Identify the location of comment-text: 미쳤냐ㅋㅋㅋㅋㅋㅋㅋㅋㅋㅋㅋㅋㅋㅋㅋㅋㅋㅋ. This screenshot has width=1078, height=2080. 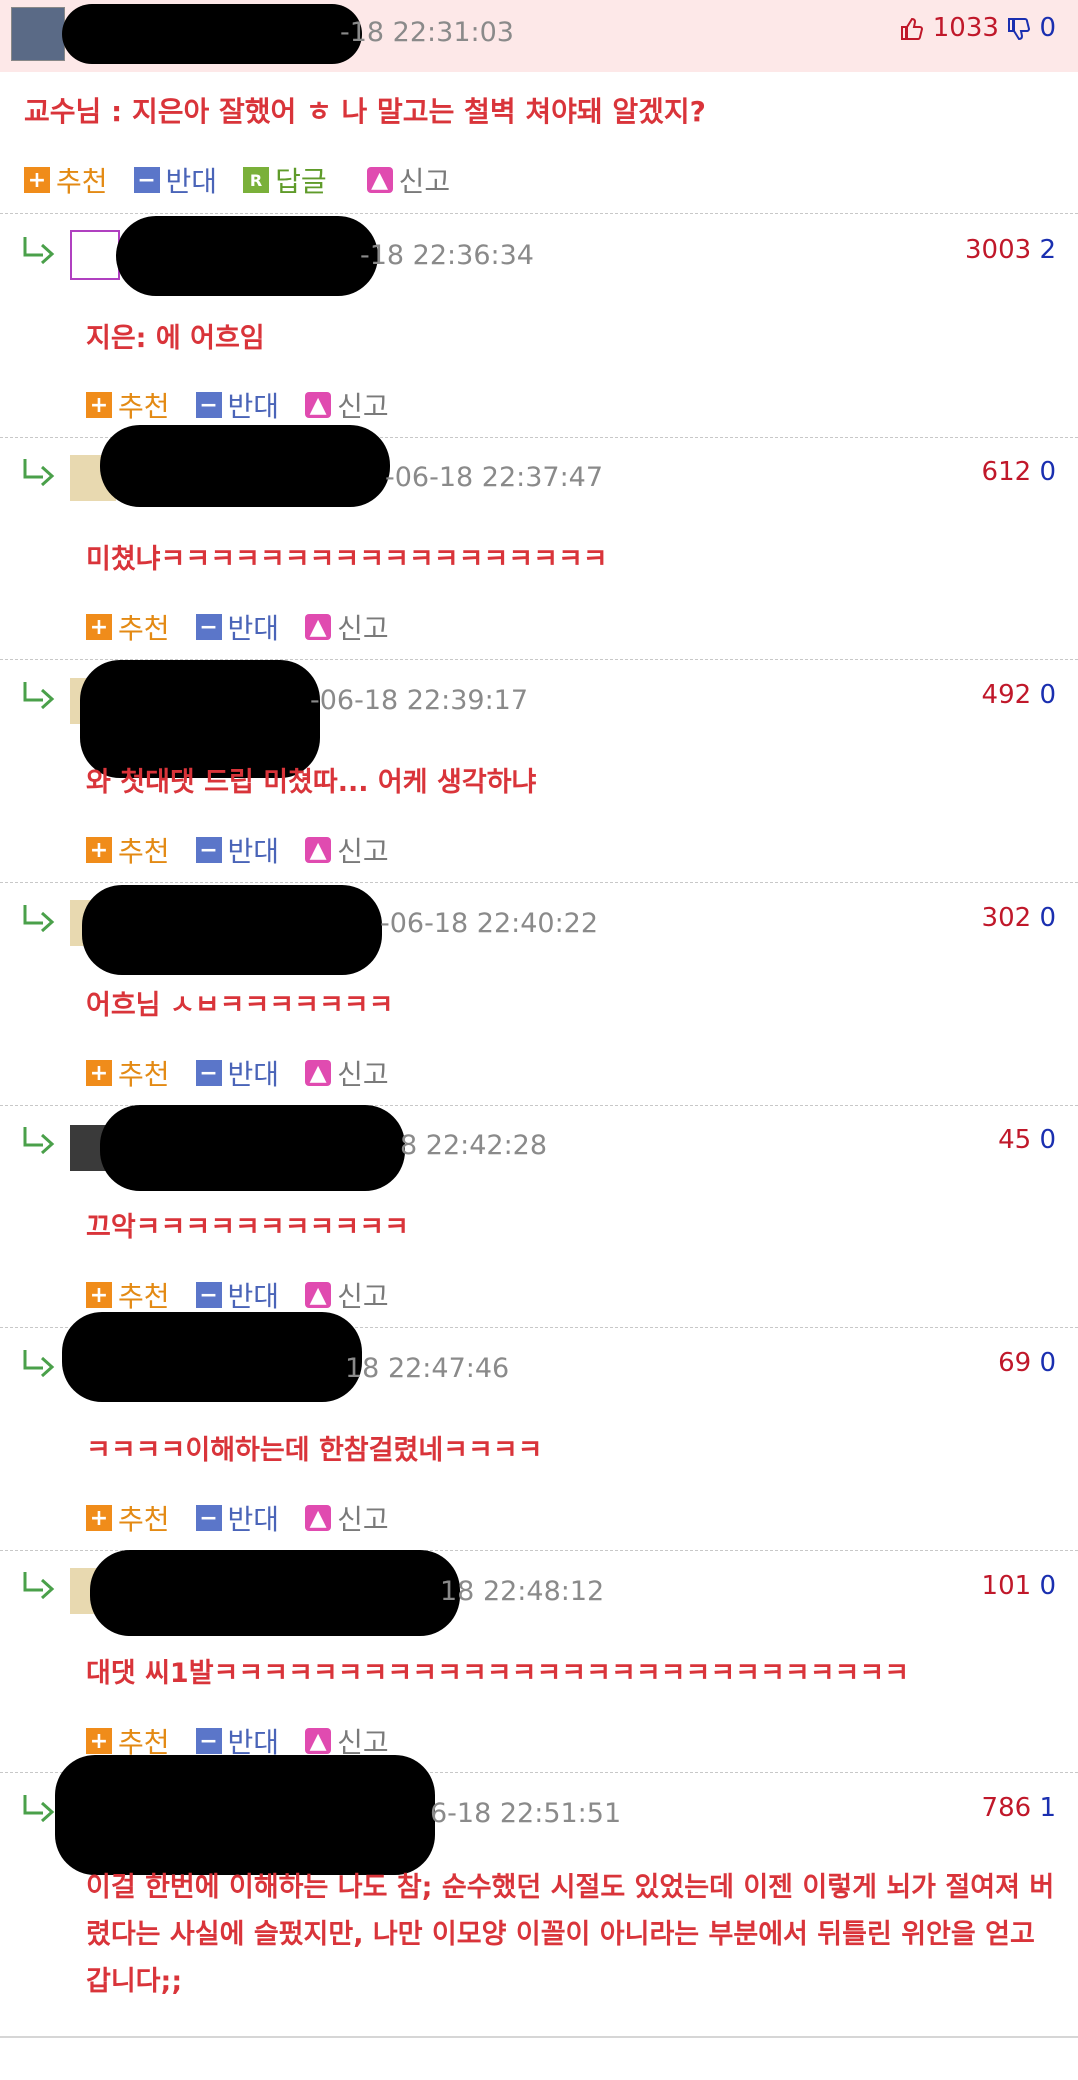
(347, 559).